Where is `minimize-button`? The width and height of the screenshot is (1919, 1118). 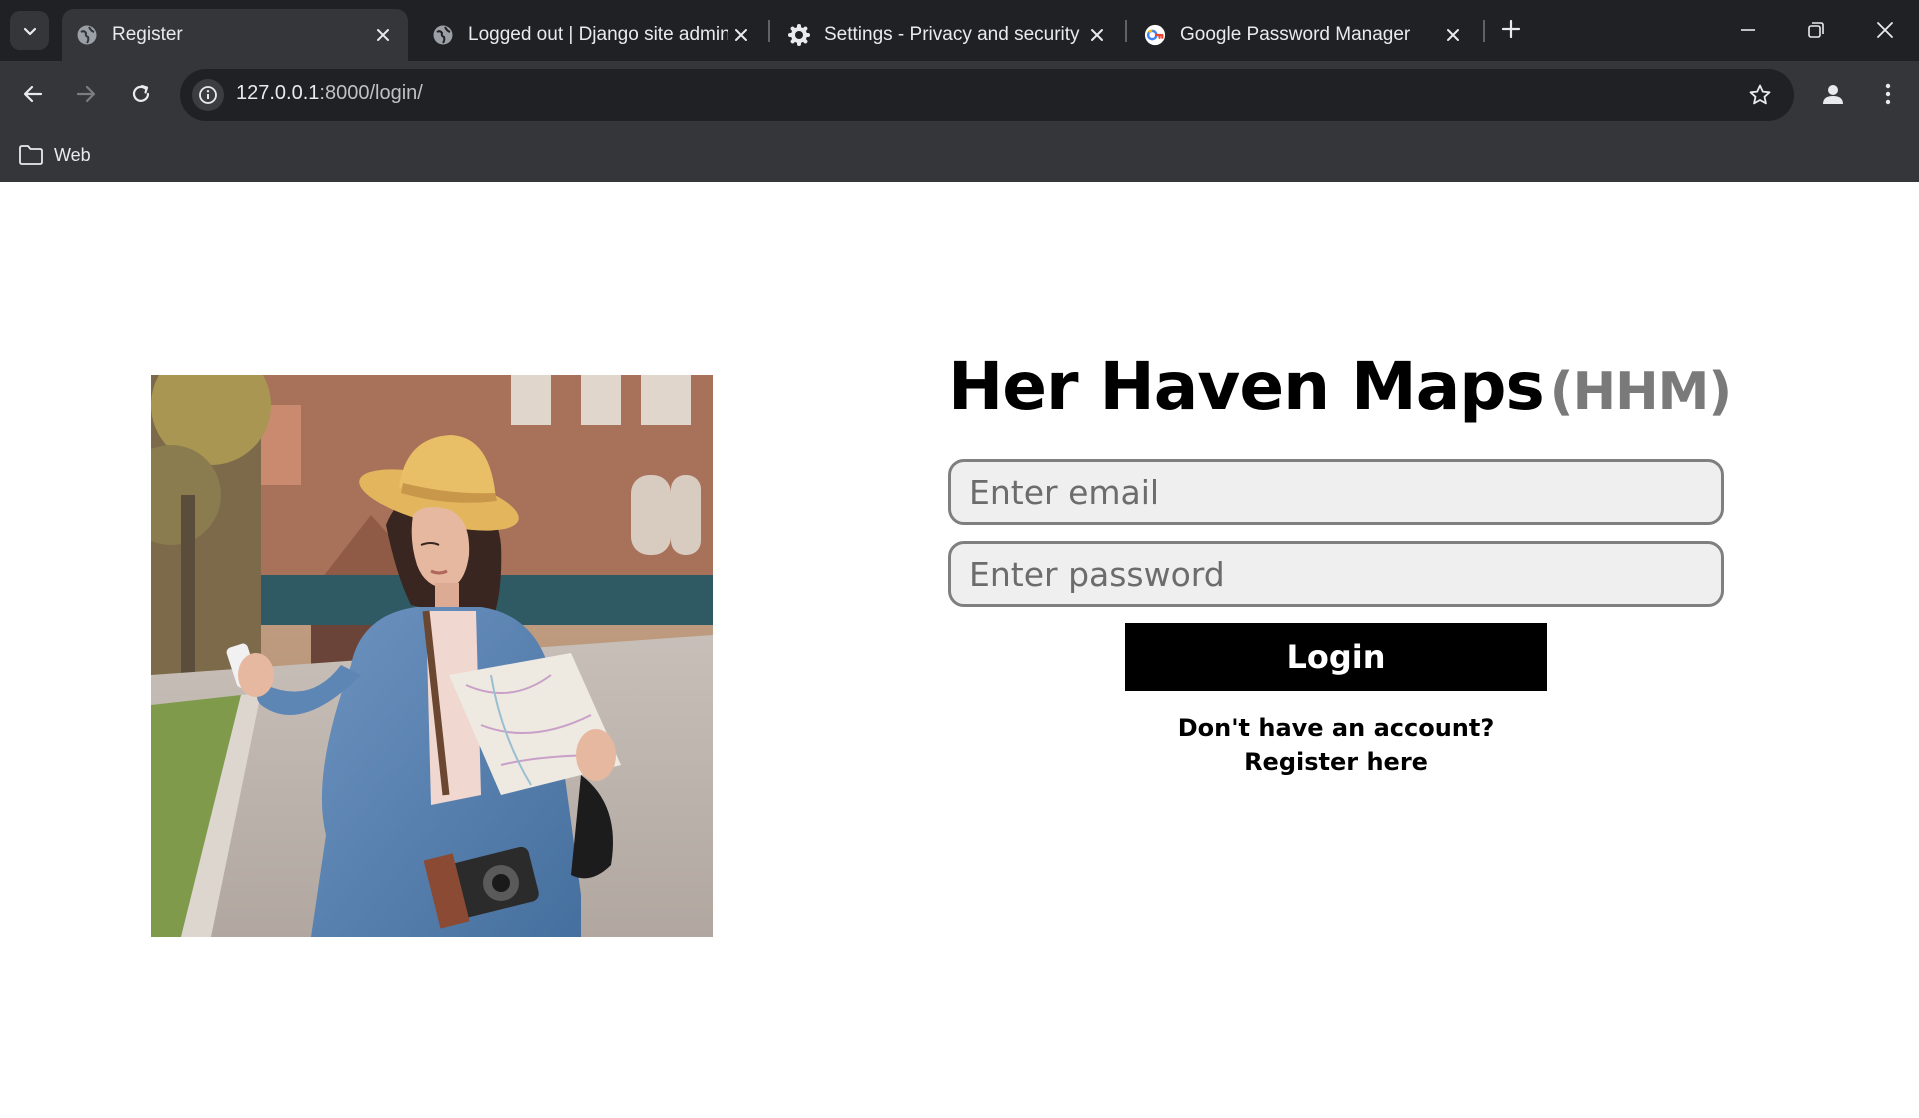
minimize-button is located at coordinates (1748, 30).